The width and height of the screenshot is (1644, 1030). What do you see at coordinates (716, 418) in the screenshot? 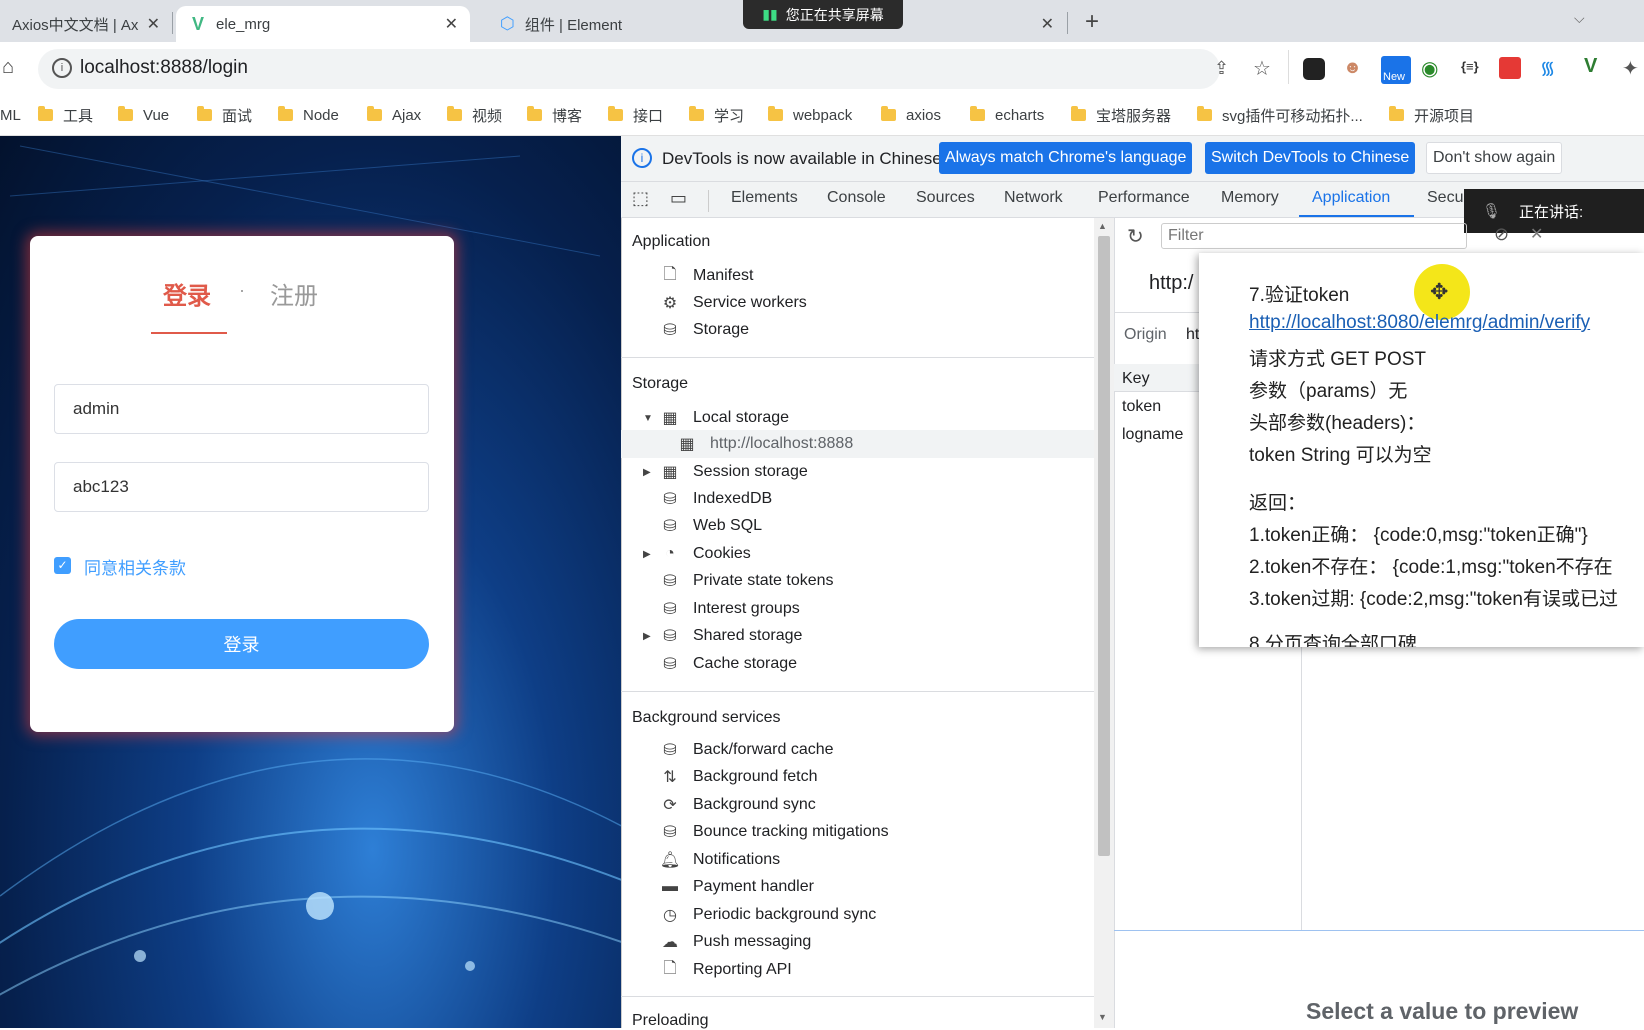
I see `tree-item-local-storage: ▼ ▦ Local storage` at bounding box center [716, 418].